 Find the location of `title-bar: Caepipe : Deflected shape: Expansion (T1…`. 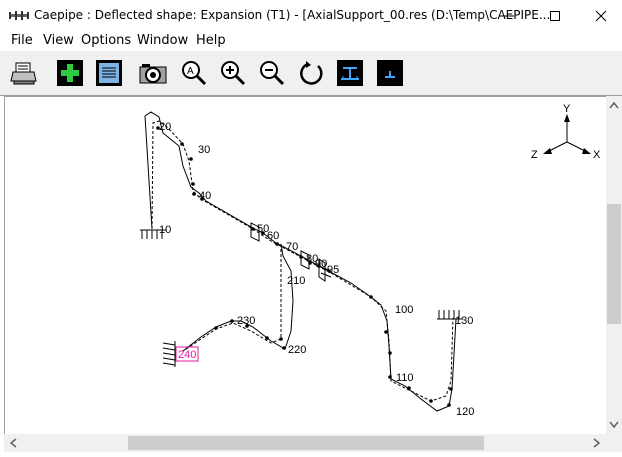

title-bar: Caepipe : Deflected shape: Expansion (T1… is located at coordinates (311, 15).